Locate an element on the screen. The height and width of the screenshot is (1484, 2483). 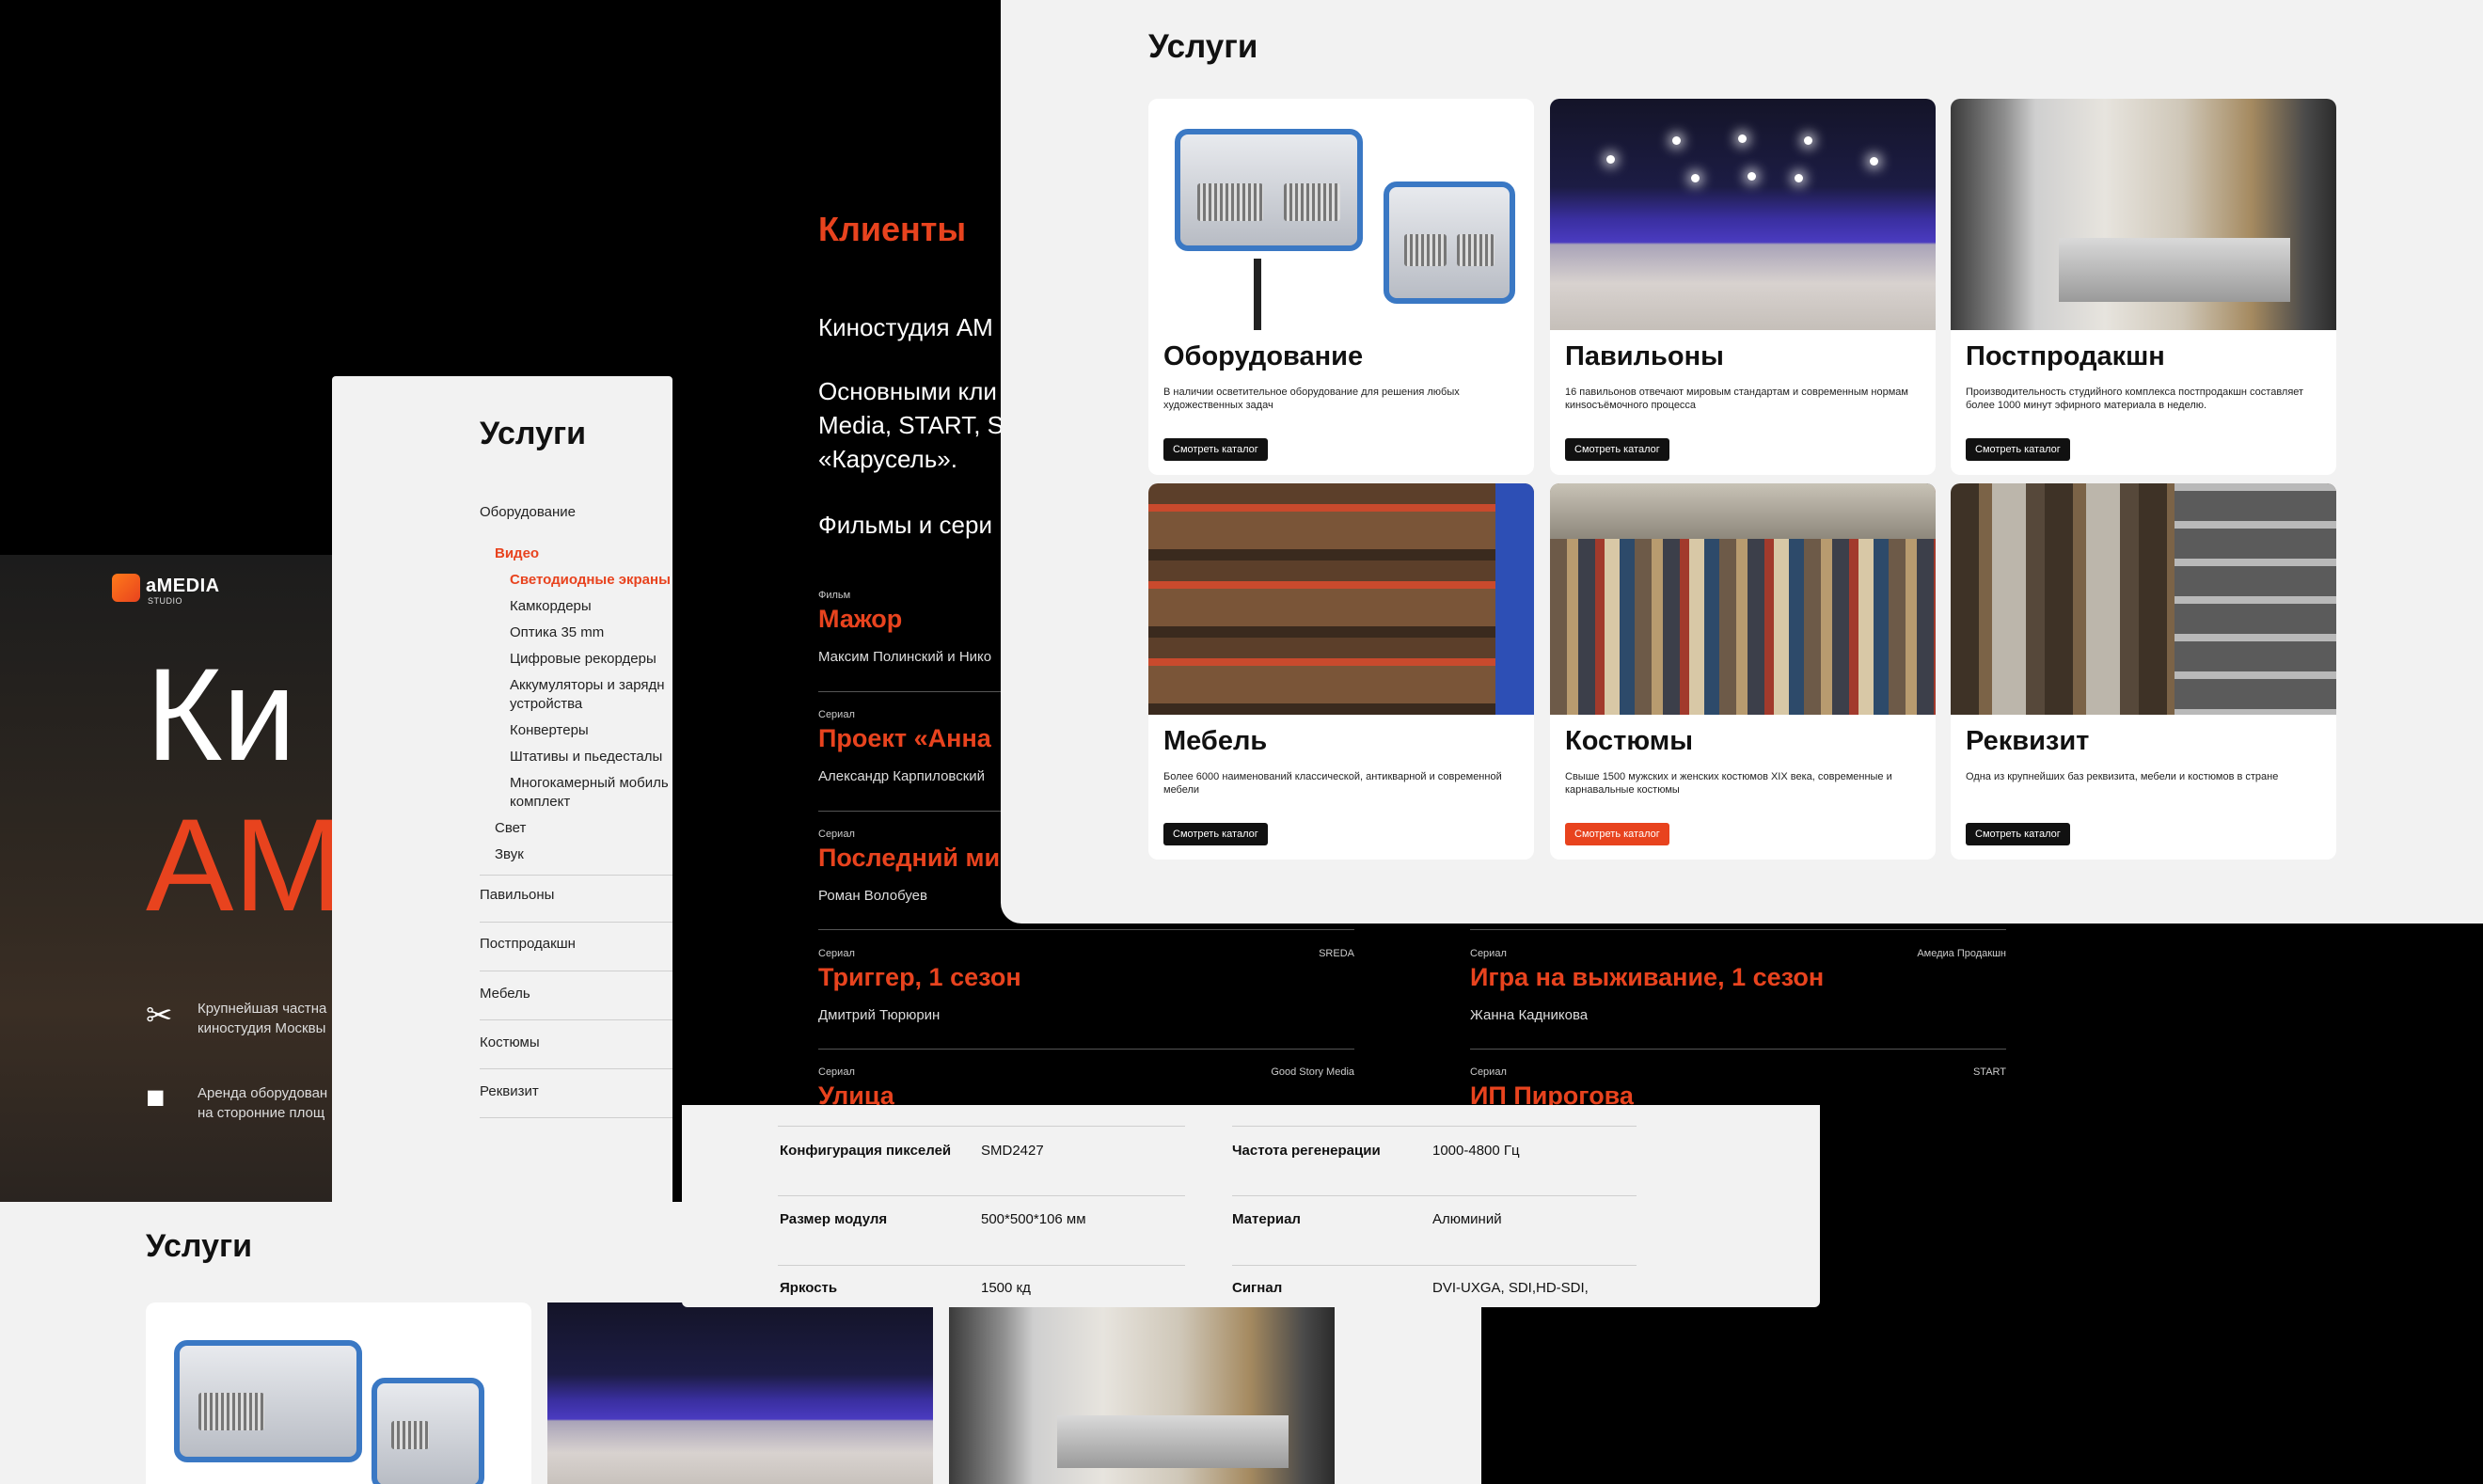
sidebar-item-led-screens: Светодиодные экраны is located at coordinates (590, 580).